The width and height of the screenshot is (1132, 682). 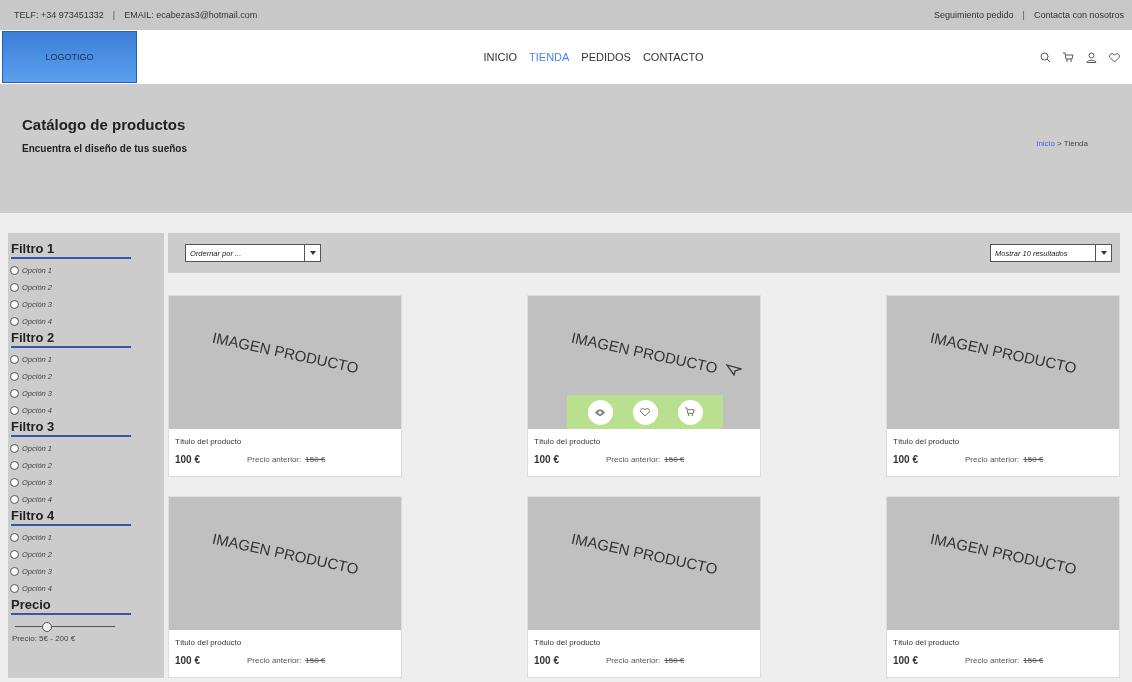 What do you see at coordinates (105, 148) in the screenshot?
I see `page-subtitle: Encuentra el diseño de tus sueños` at bounding box center [105, 148].